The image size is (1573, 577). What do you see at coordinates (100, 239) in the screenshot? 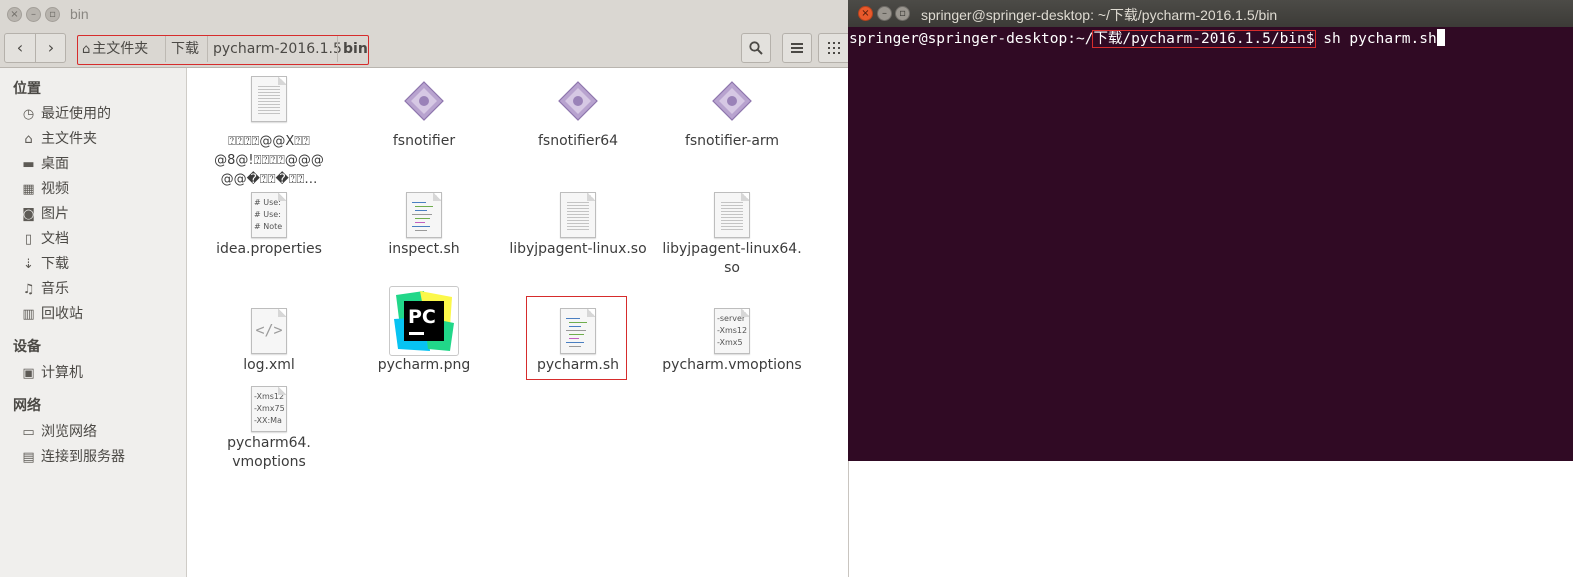
I see `sidebar-item-documents: ▯ 文档` at bounding box center [100, 239].